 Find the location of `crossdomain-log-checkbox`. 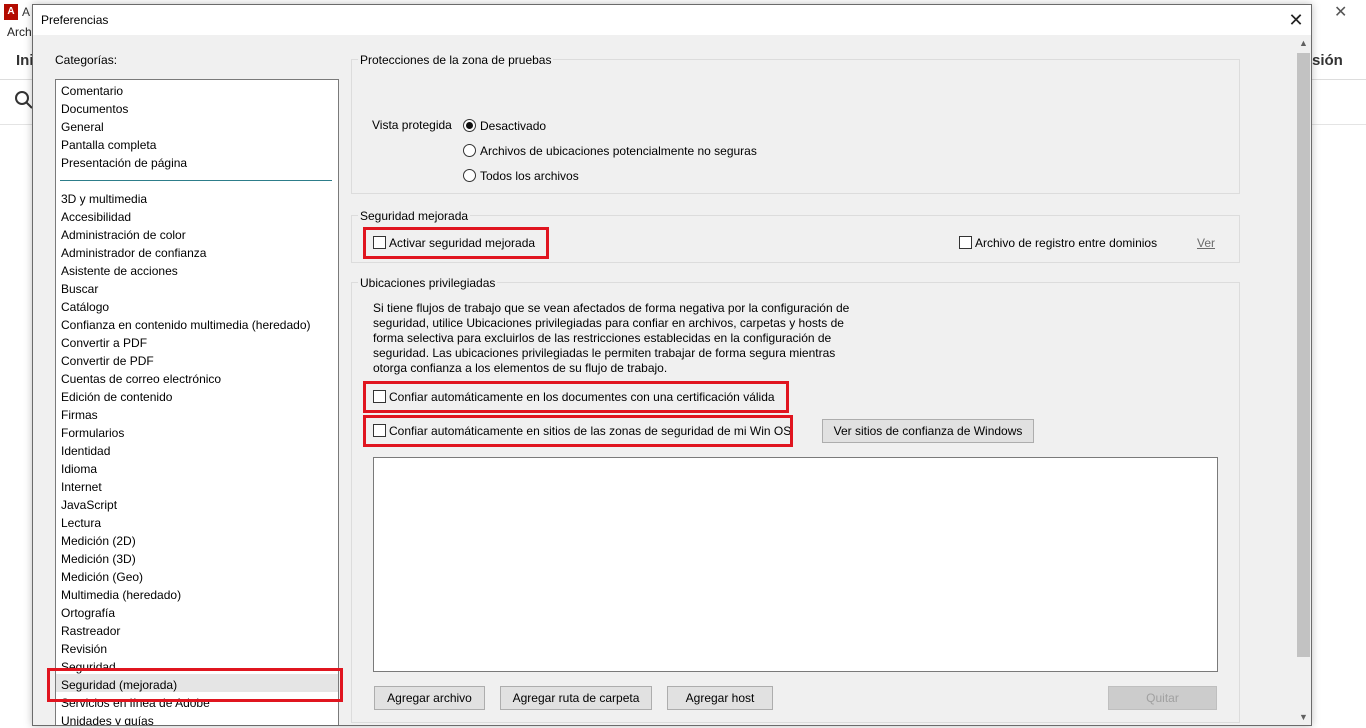

crossdomain-log-checkbox is located at coordinates (965, 242).